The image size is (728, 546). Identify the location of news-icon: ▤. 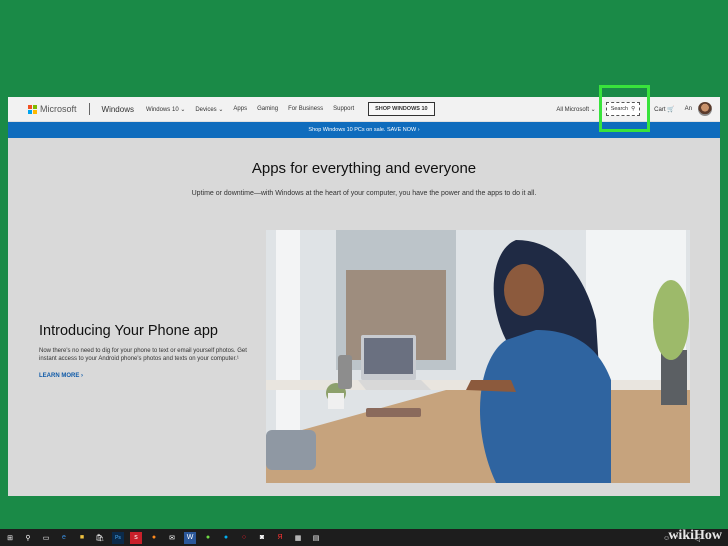
(316, 538).